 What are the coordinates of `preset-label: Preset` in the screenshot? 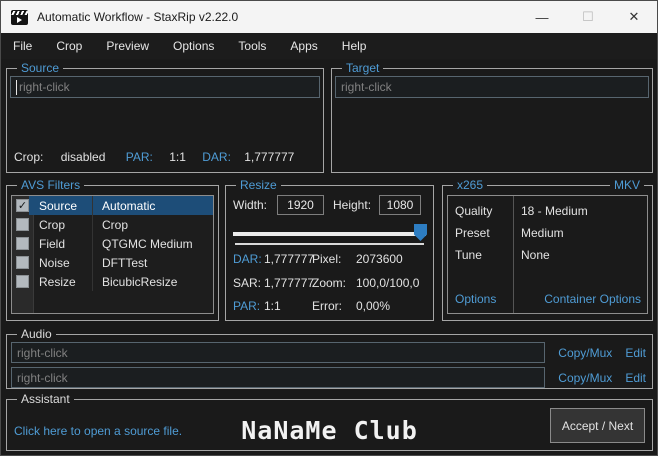 It's located at (472, 232).